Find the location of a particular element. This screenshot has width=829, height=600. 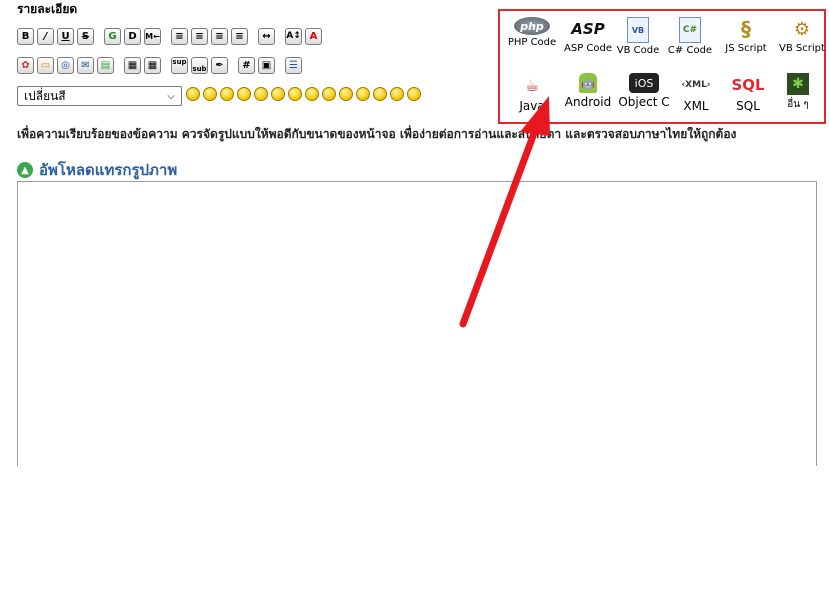

toolbar-row-2: ✿ ▭ ◎ ✉ ▤ ▦ ▦ sup sub ✒ # ▣ ☰ is located at coordinates (161, 65).